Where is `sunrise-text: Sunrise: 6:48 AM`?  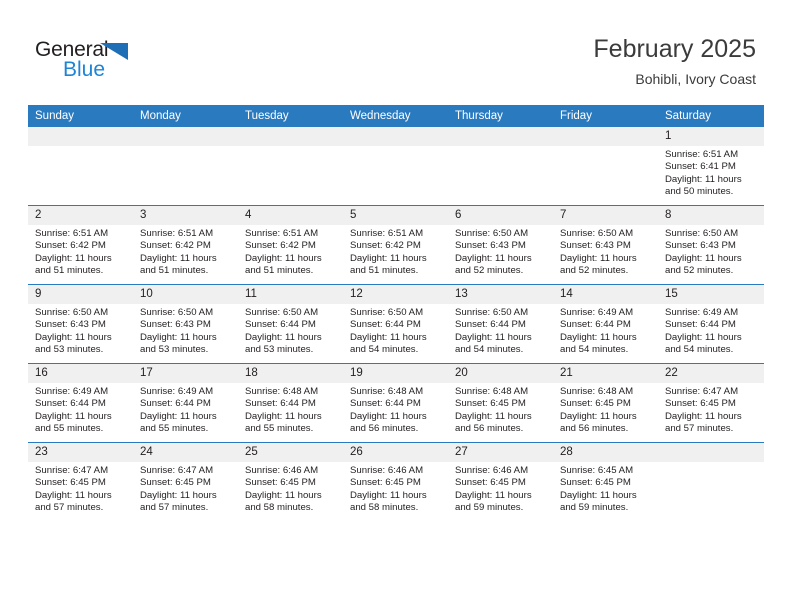 sunrise-text: Sunrise: 6:48 AM is located at coordinates (282, 391).